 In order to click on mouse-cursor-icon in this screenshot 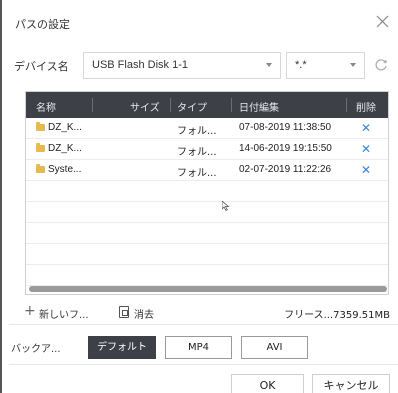, I will do `click(226, 206)`.